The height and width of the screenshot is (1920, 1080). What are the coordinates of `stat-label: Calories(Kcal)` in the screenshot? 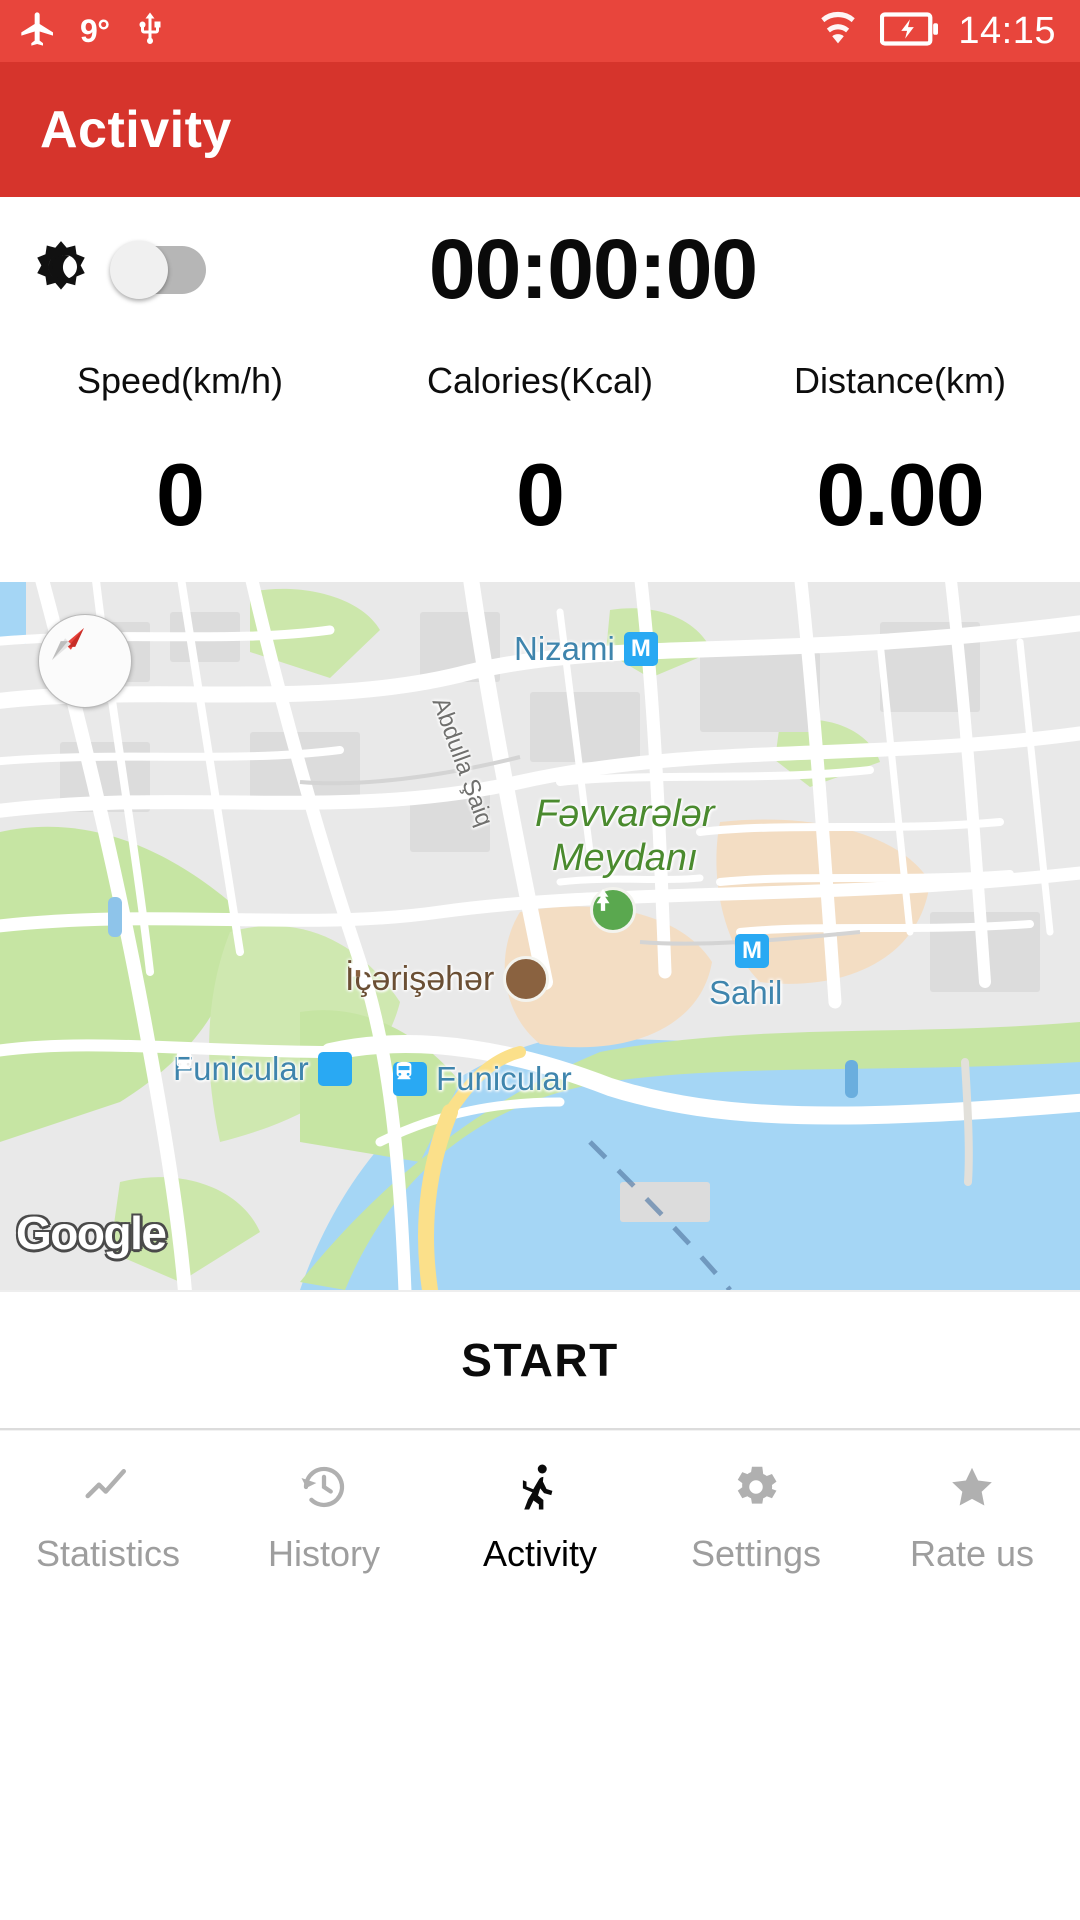 It's located at (540, 380).